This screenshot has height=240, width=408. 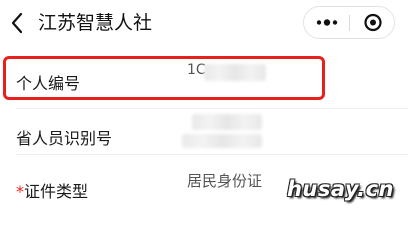 What do you see at coordinates (340, 189) in the screenshot?
I see `watermark: husay.cn` at bounding box center [340, 189].